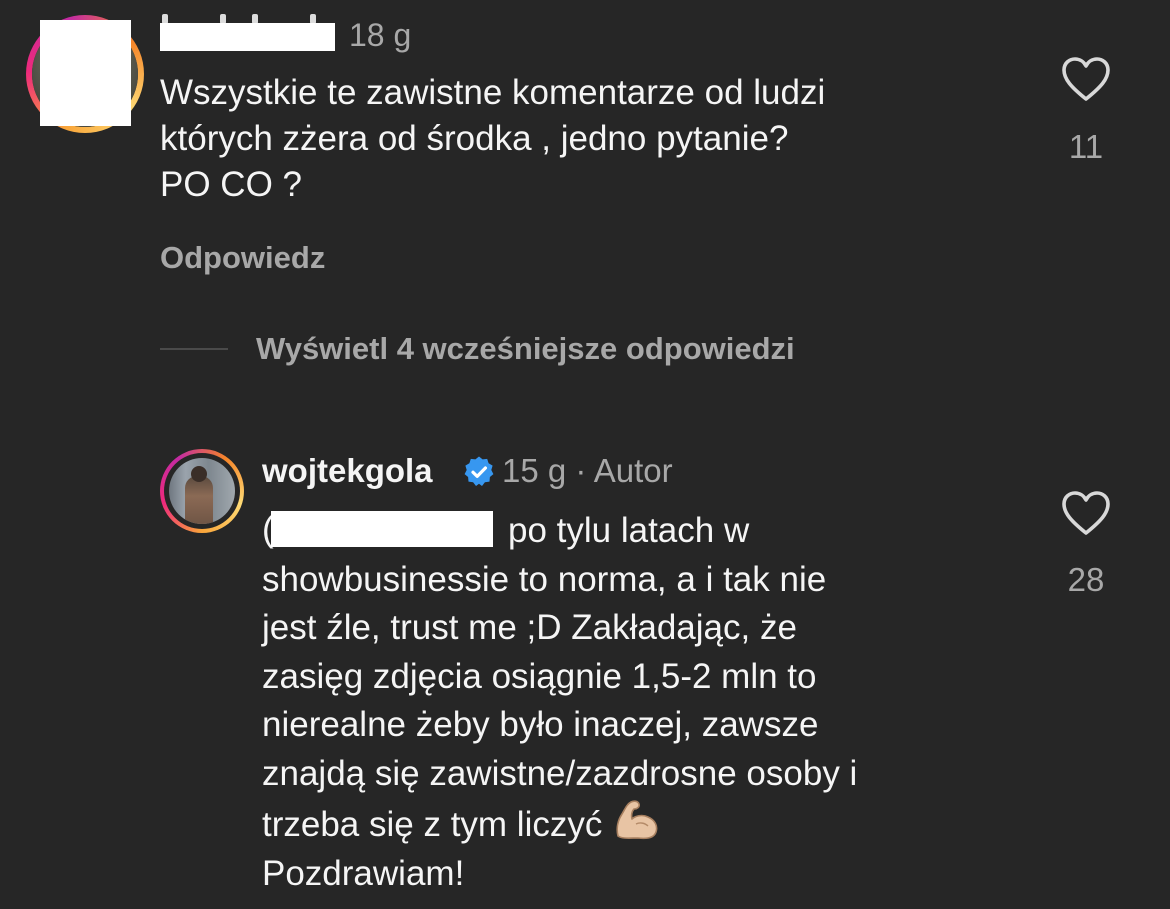 The height and width of the screenshot is (909, 1170). Describe the element at coordinates (202, 491) in the screenshot. I see `author-avatar` at that location.